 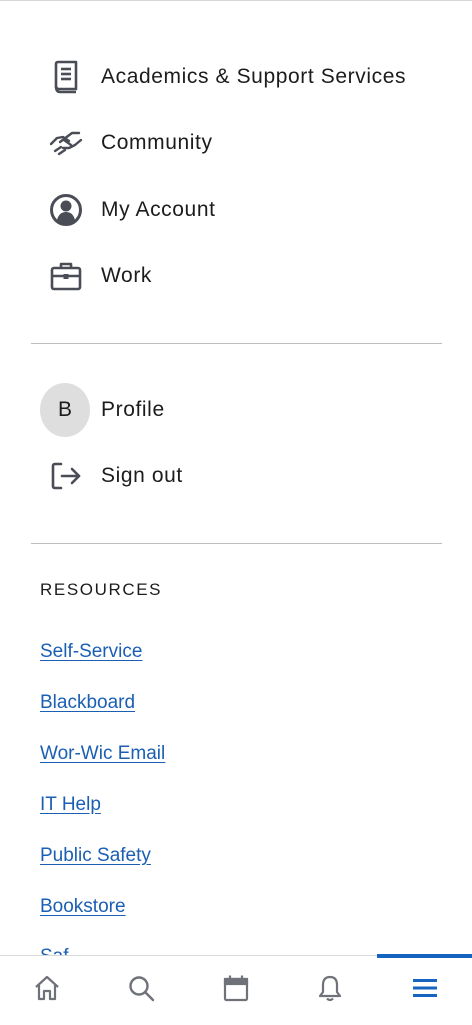 What do you see at coordinates (70, 805) in the screenshot?
I see `link-it-help: IT Help` at bounding box center [70, 805].